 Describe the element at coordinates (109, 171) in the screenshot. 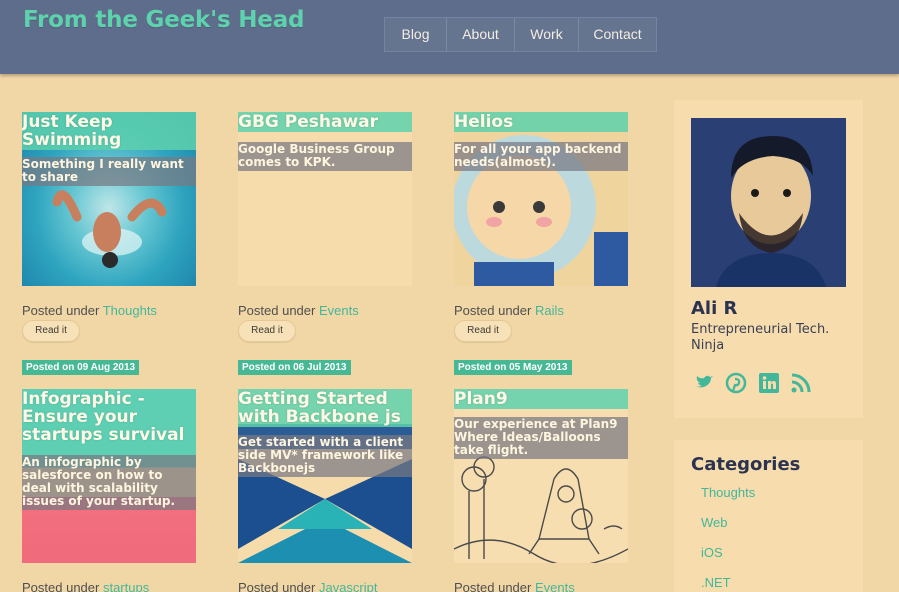

I see `post-description: Something I really want to share` at that location.